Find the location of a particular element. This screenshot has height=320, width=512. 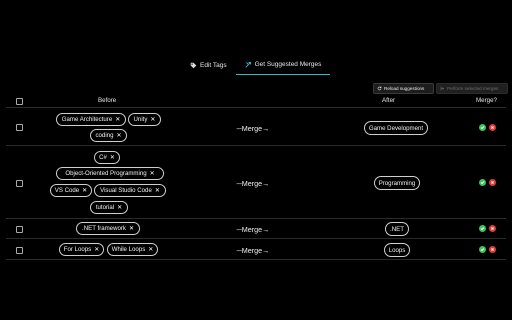

tag-chip: .NET framework ✕ is located at coordinates (108, 228).